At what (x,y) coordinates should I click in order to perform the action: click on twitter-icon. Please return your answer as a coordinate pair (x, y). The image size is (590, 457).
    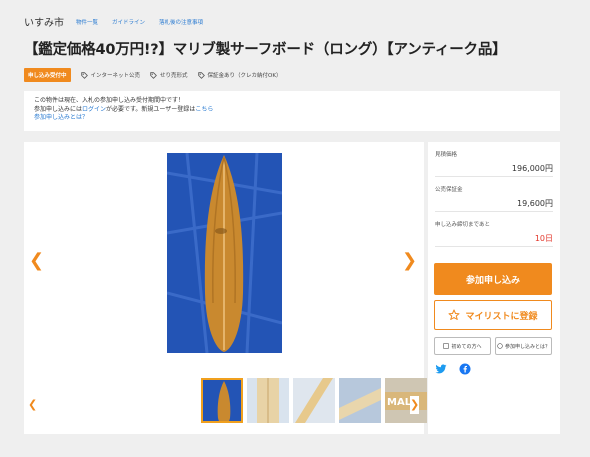
    Looking at the image, I should click on (441, 369).